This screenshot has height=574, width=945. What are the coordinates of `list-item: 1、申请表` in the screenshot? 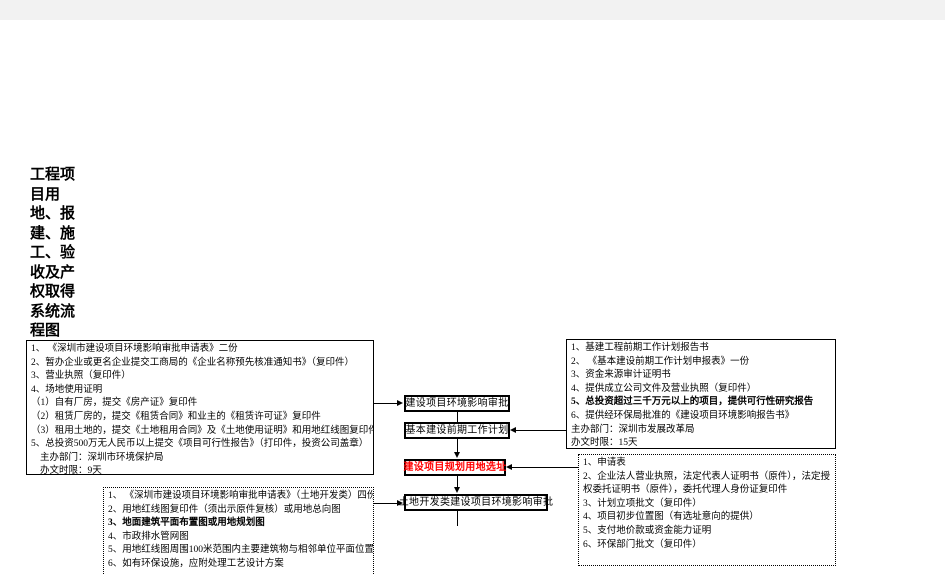 It's located at (604, 463).